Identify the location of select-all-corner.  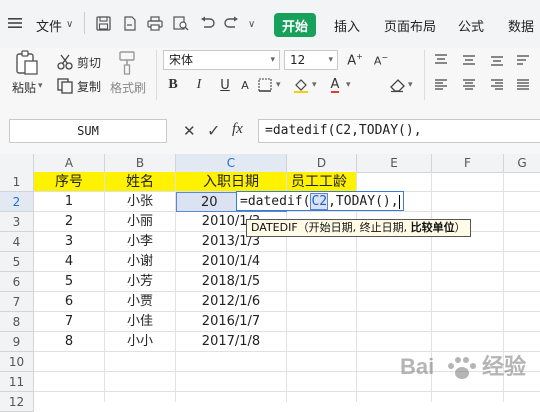
(17, 163).